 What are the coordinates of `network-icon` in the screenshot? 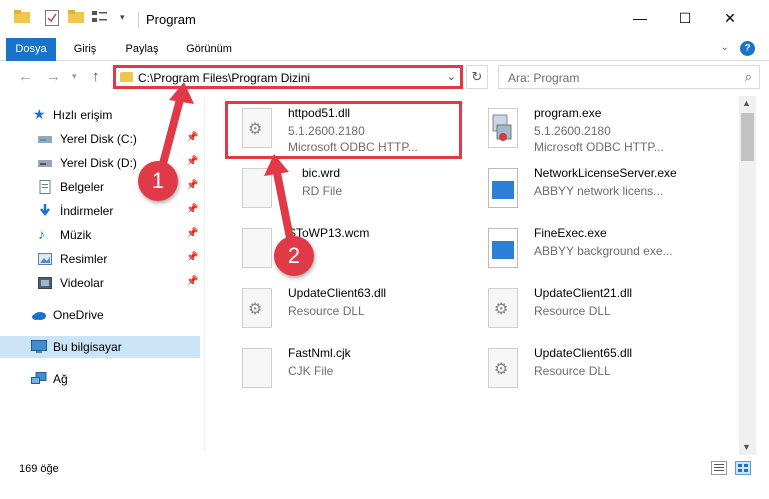 It's located at (39, 379).